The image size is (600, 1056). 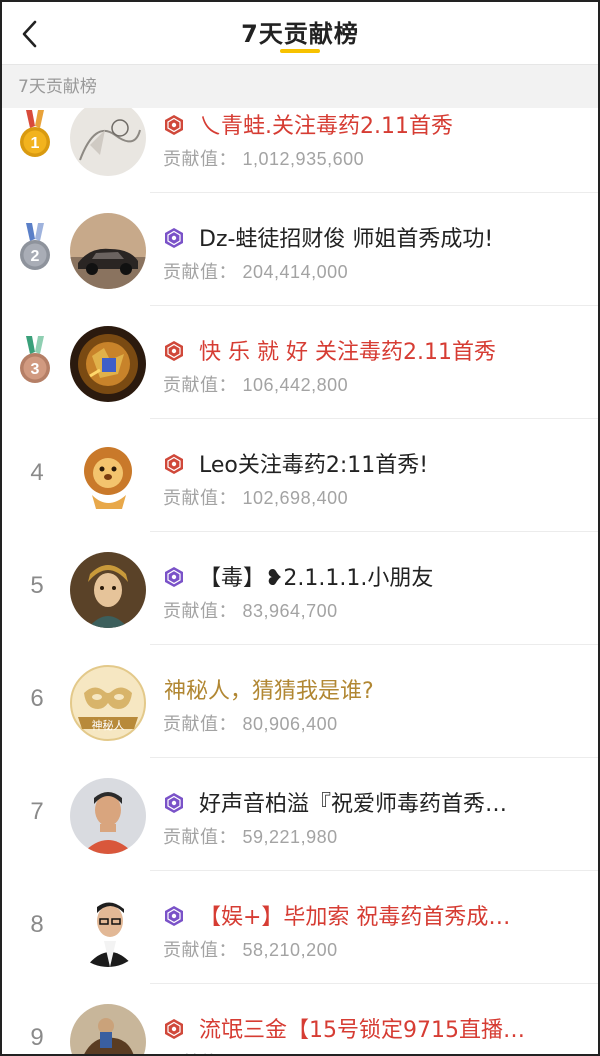 What do you see at coordinates (316, 576) in the screenshot?
I see `user-name: 【毒】❥2.1.1.1.小朋友` at bounding box center [316, 576].